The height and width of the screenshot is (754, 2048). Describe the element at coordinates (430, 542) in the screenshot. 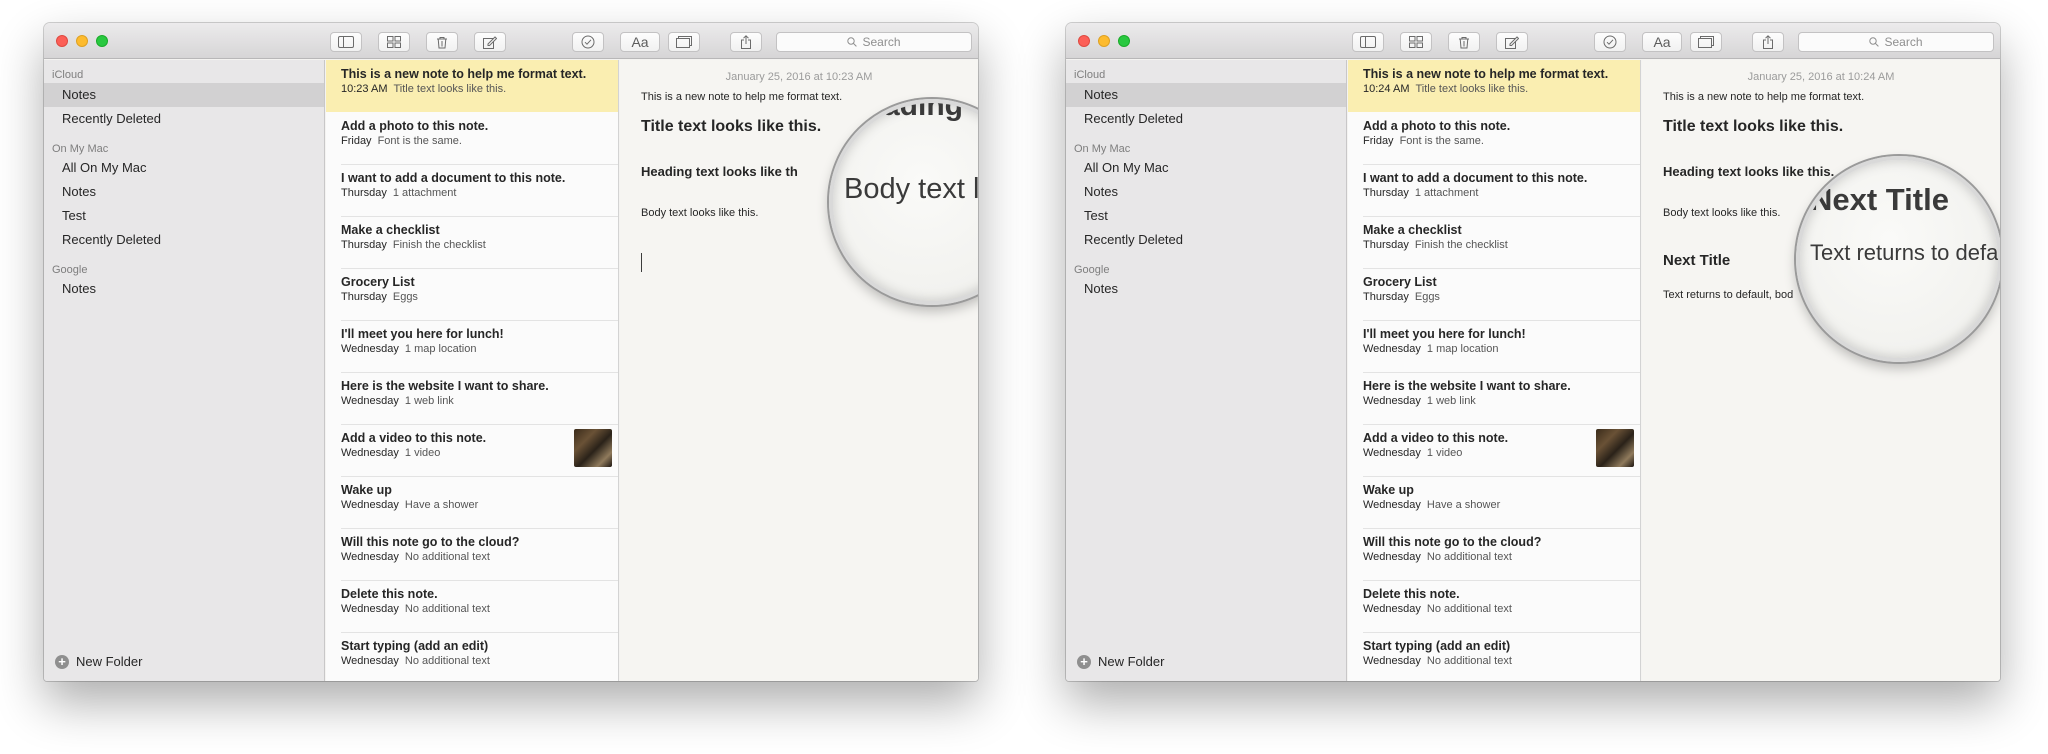

I see `note-title: Will this note go to the cloud?` at that location.